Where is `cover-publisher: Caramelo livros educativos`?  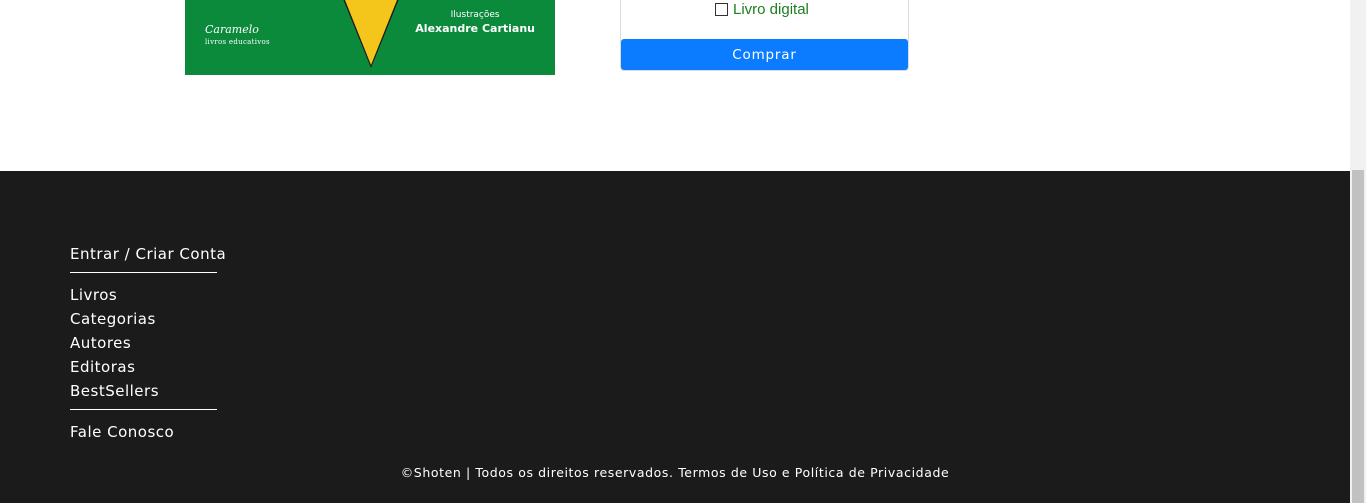 cover-publisher: Caramelo livros educativos is located at coordinates (237, 36).